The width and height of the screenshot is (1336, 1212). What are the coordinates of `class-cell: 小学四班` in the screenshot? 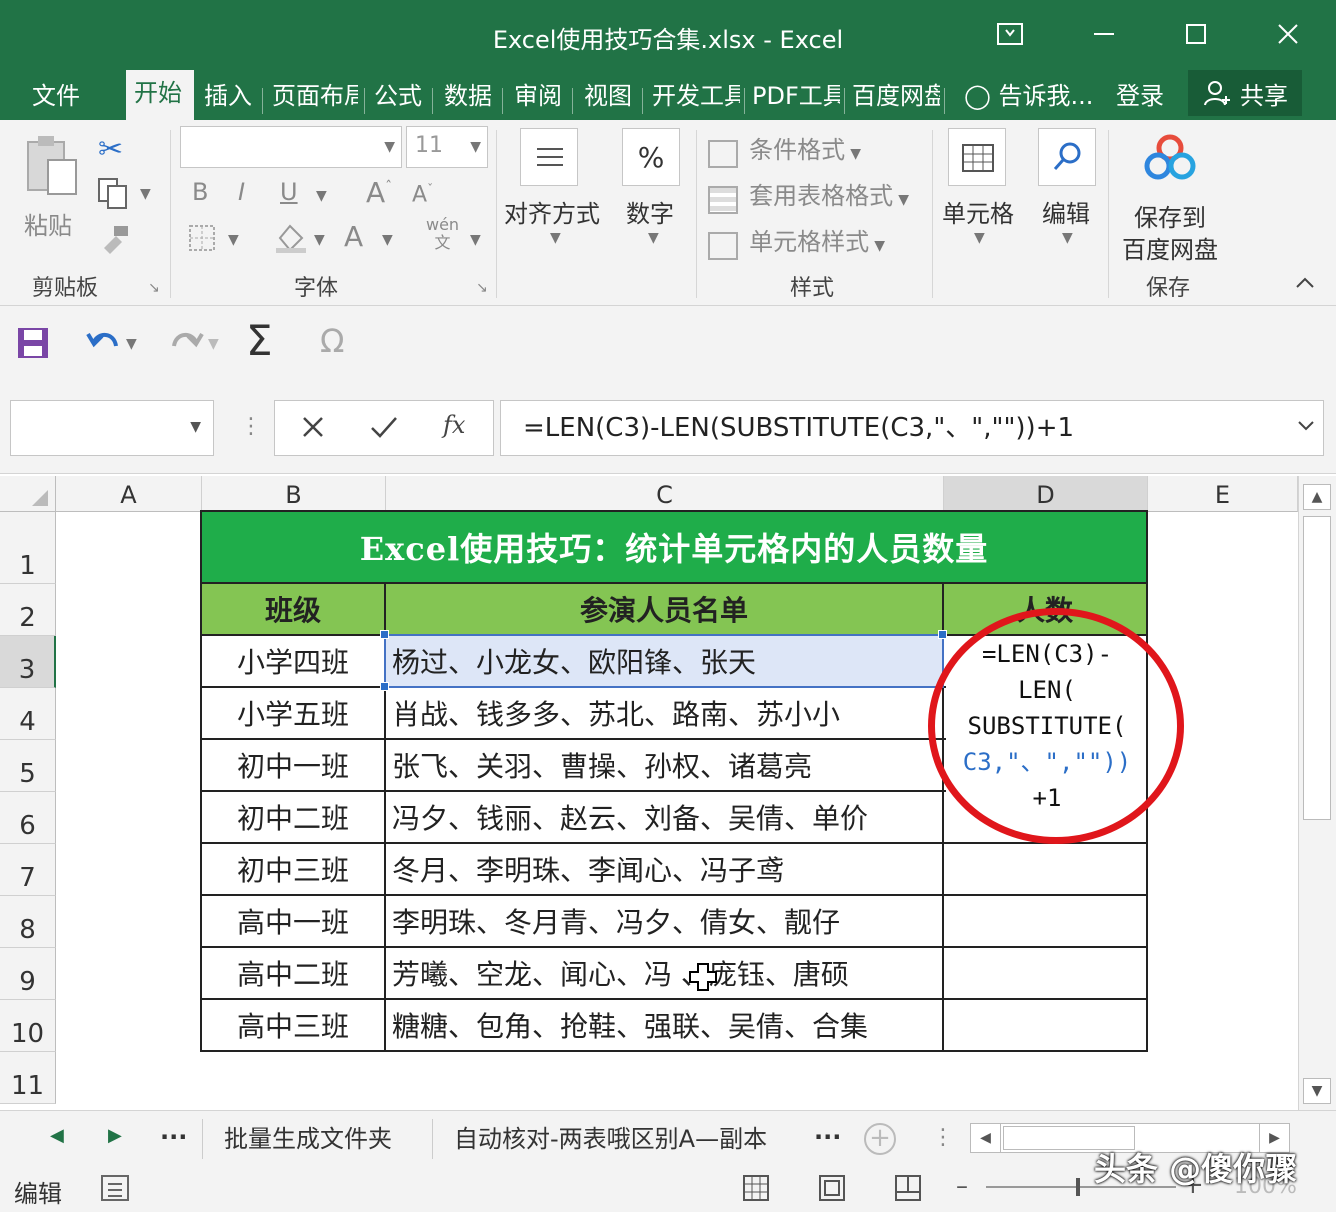 It's located at (294, 662).